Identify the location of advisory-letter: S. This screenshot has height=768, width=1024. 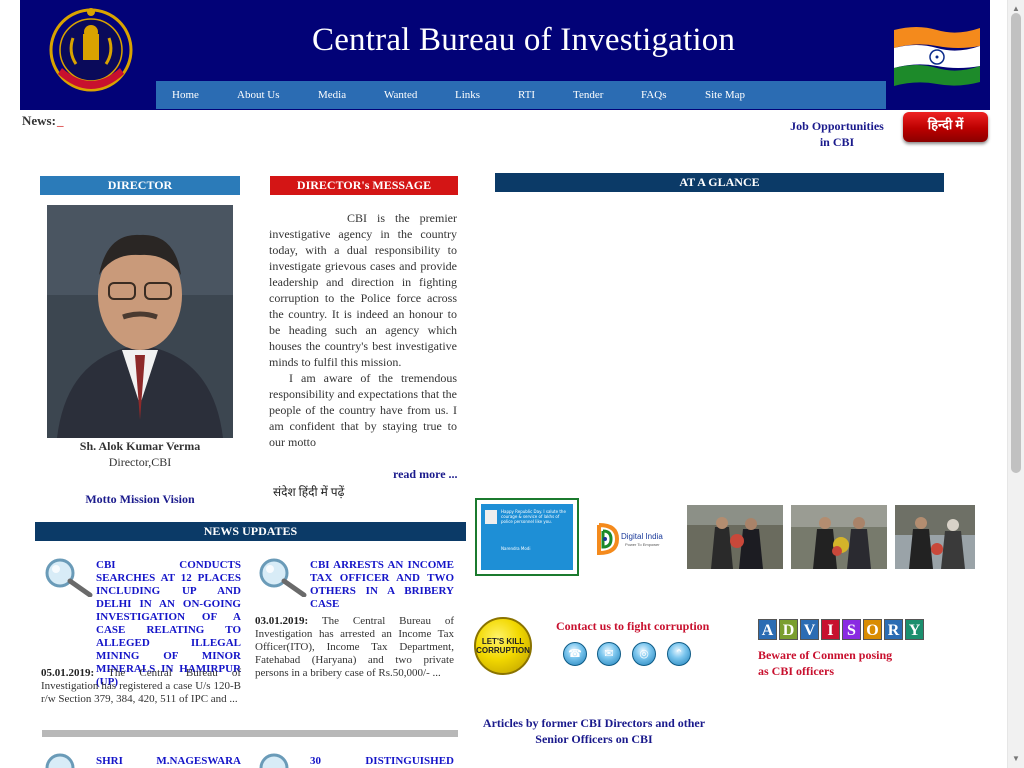
(851, 629).